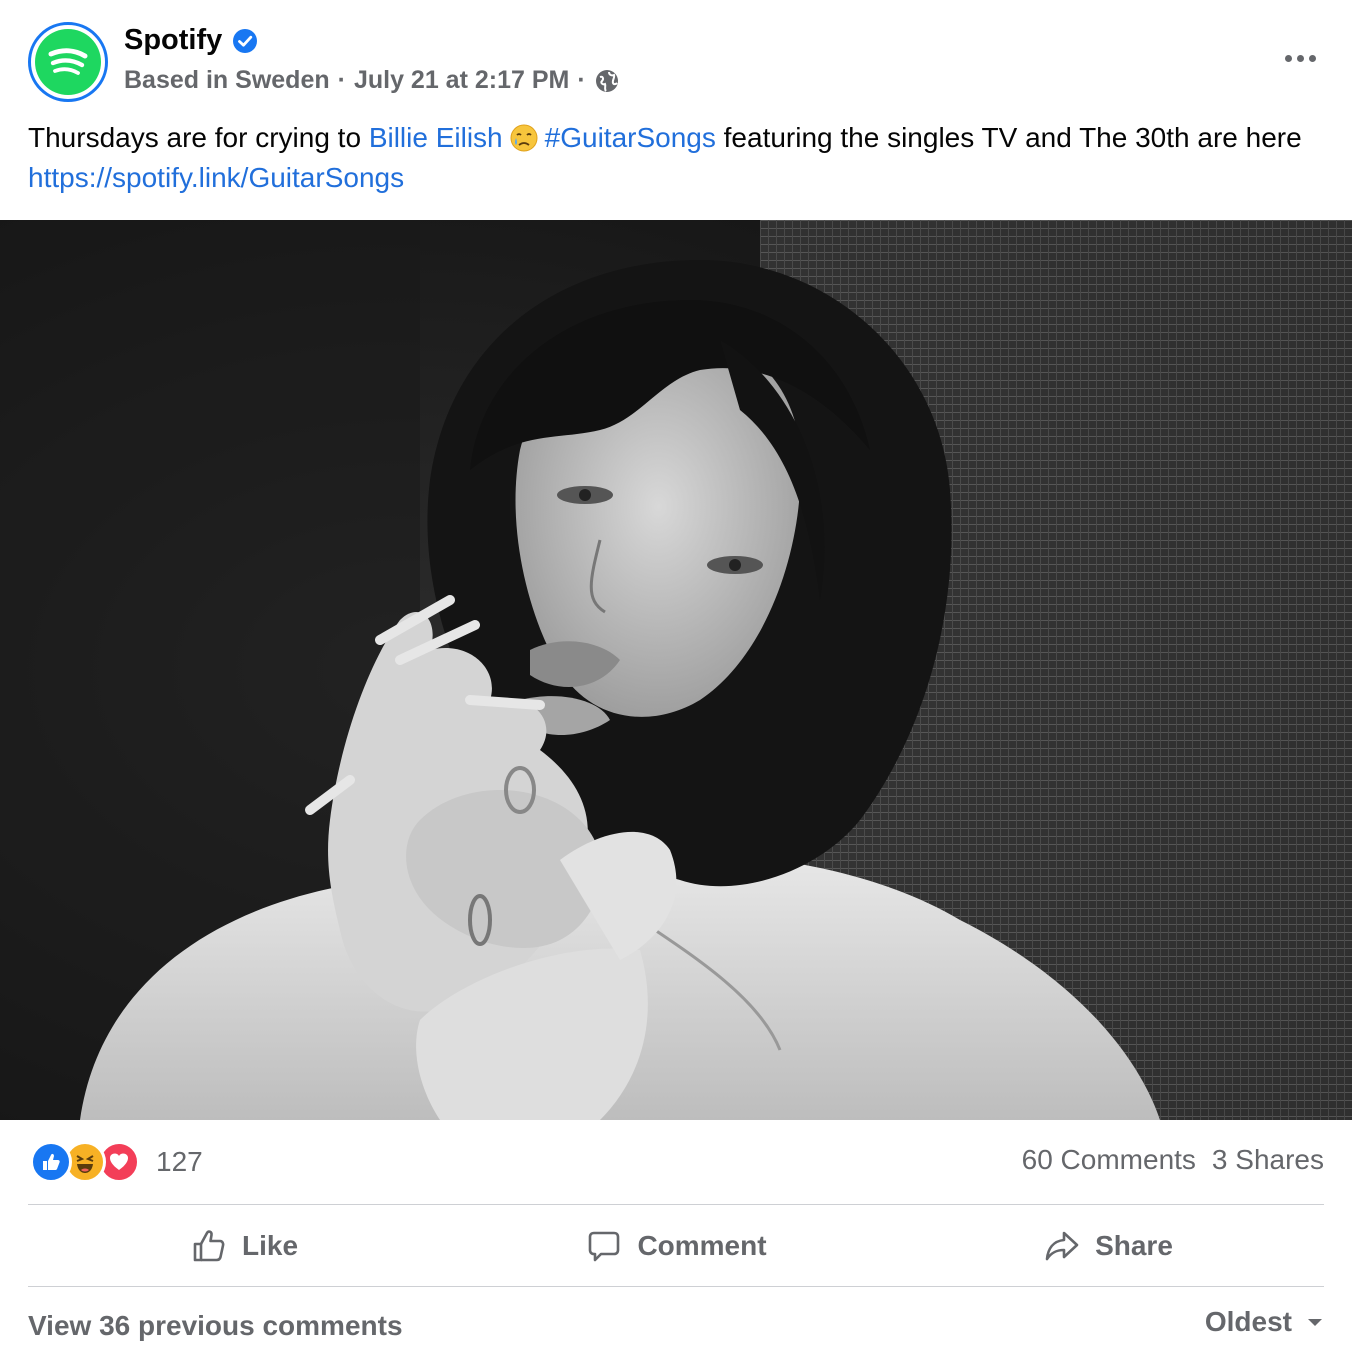  I want to click on engagement-counts: 60 Comments 3 Shares, so click(1173, 1160).